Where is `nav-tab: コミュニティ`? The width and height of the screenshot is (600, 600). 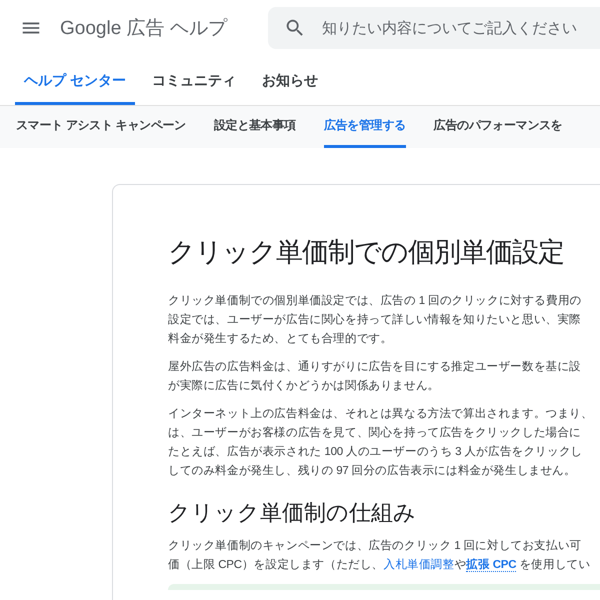
nav-tab: コミュニティ is located at coordinates (193, 82).